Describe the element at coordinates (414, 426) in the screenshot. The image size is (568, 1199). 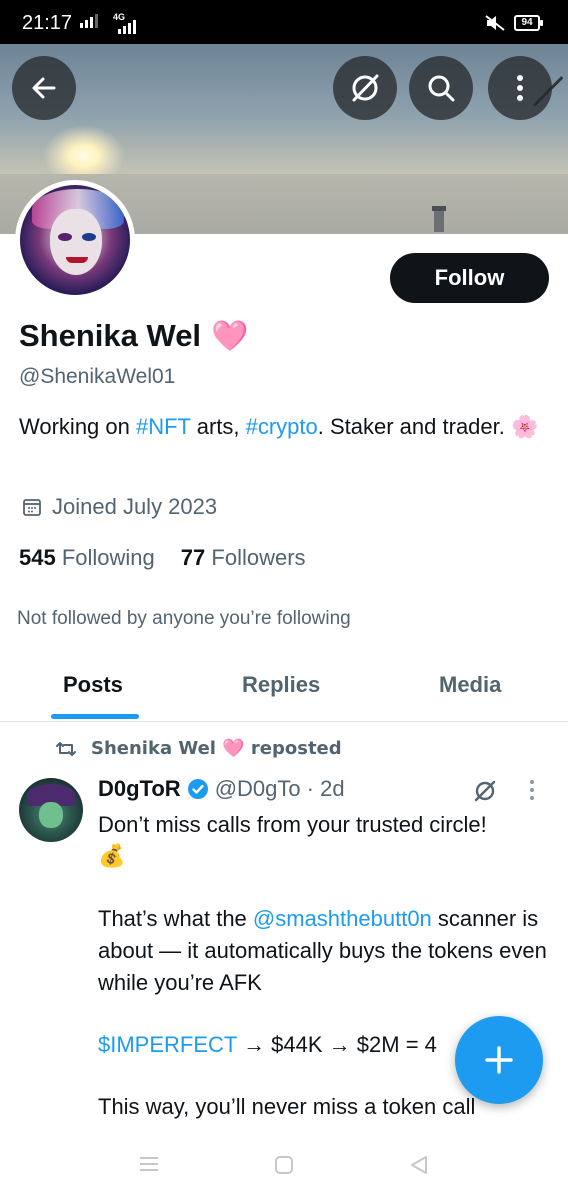
I see `bio-text-3: . Staker and trader.` at that location.